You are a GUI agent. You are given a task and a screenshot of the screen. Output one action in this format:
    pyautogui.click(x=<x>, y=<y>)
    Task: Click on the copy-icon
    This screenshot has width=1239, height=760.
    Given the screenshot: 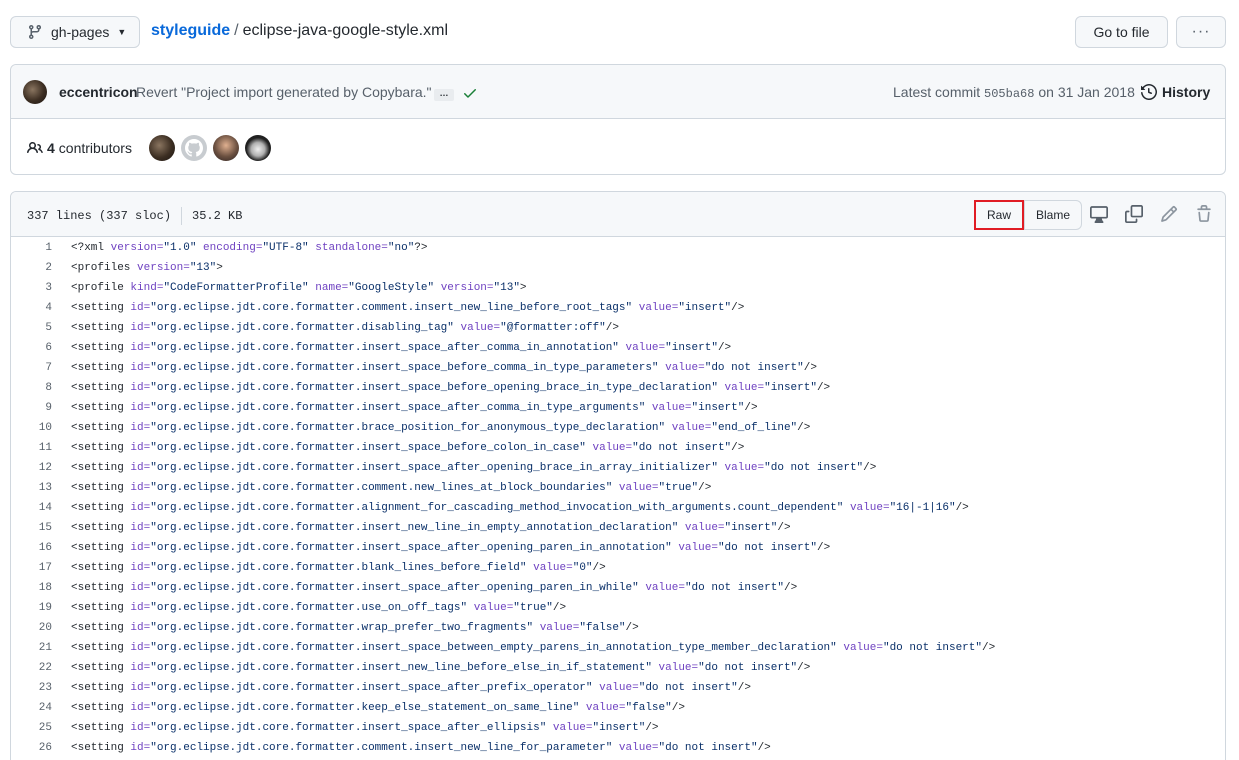 What is the action you would take?
    pyautogui.click(x=1134, y=214)
    